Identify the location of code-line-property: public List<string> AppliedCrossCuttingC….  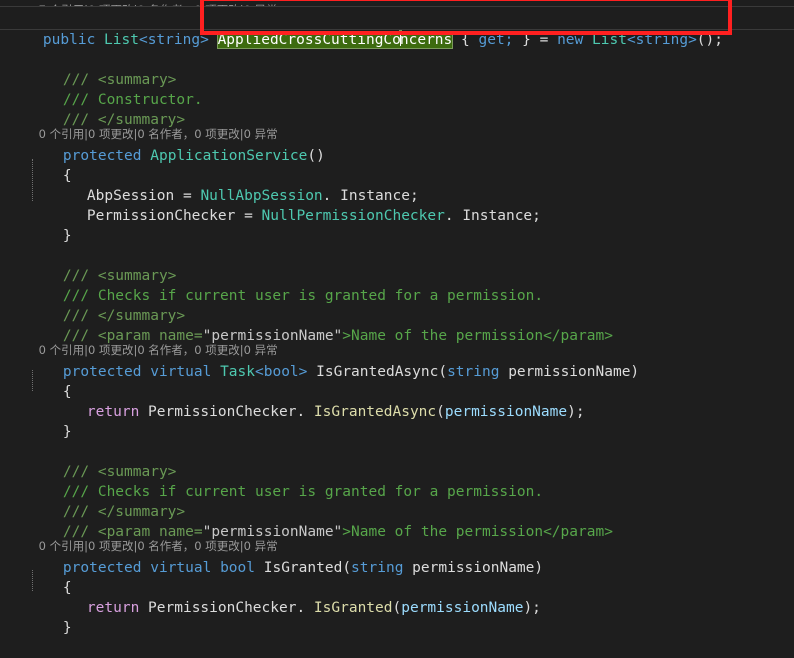
(397, 27).